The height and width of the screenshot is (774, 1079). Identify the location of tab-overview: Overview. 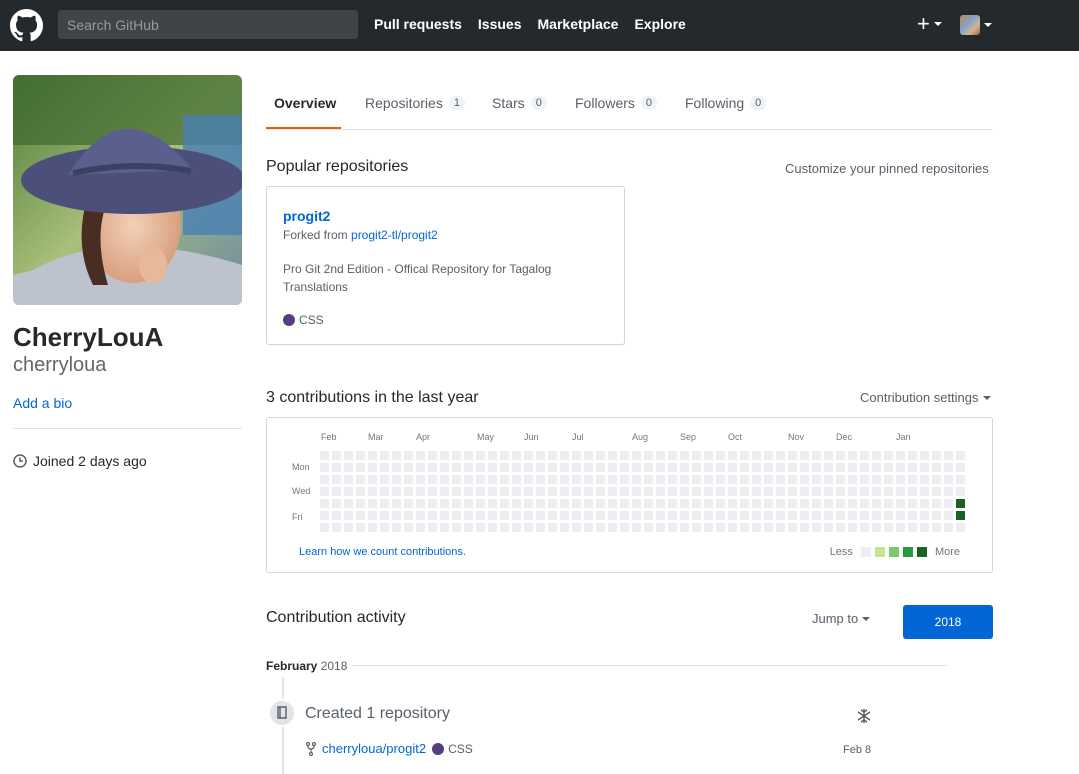
(305, 103).